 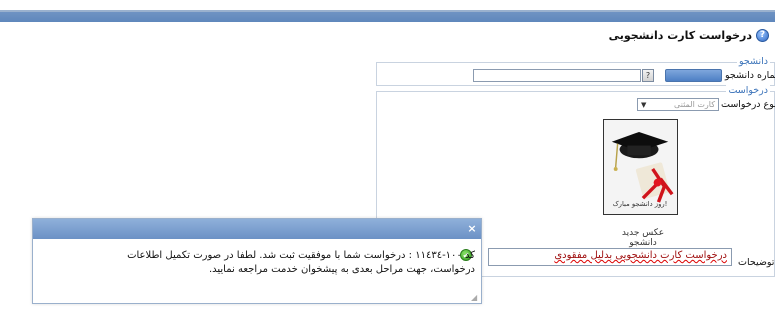 I want to click on page-header: ? درخواست کارت دانشجویی, so click(x=689, y=35).